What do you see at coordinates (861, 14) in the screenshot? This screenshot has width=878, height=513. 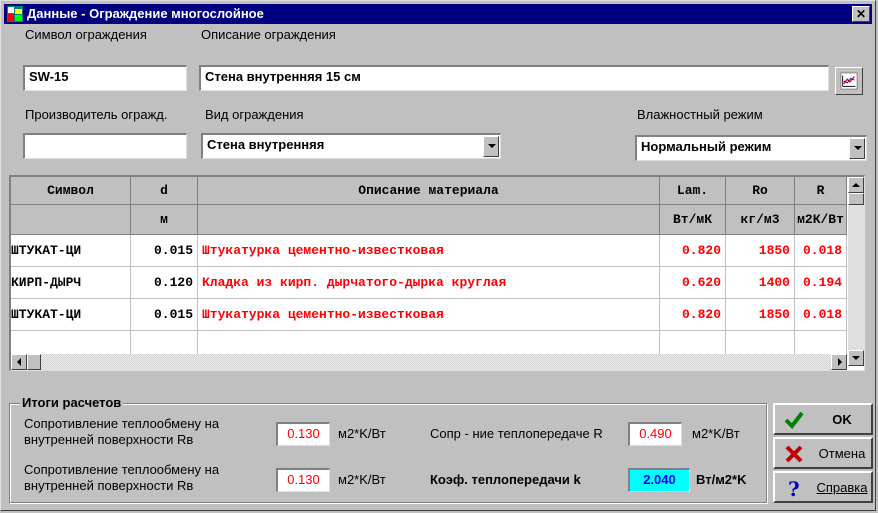 I see `close-icon: ✕` at bounding box center [861, 14].